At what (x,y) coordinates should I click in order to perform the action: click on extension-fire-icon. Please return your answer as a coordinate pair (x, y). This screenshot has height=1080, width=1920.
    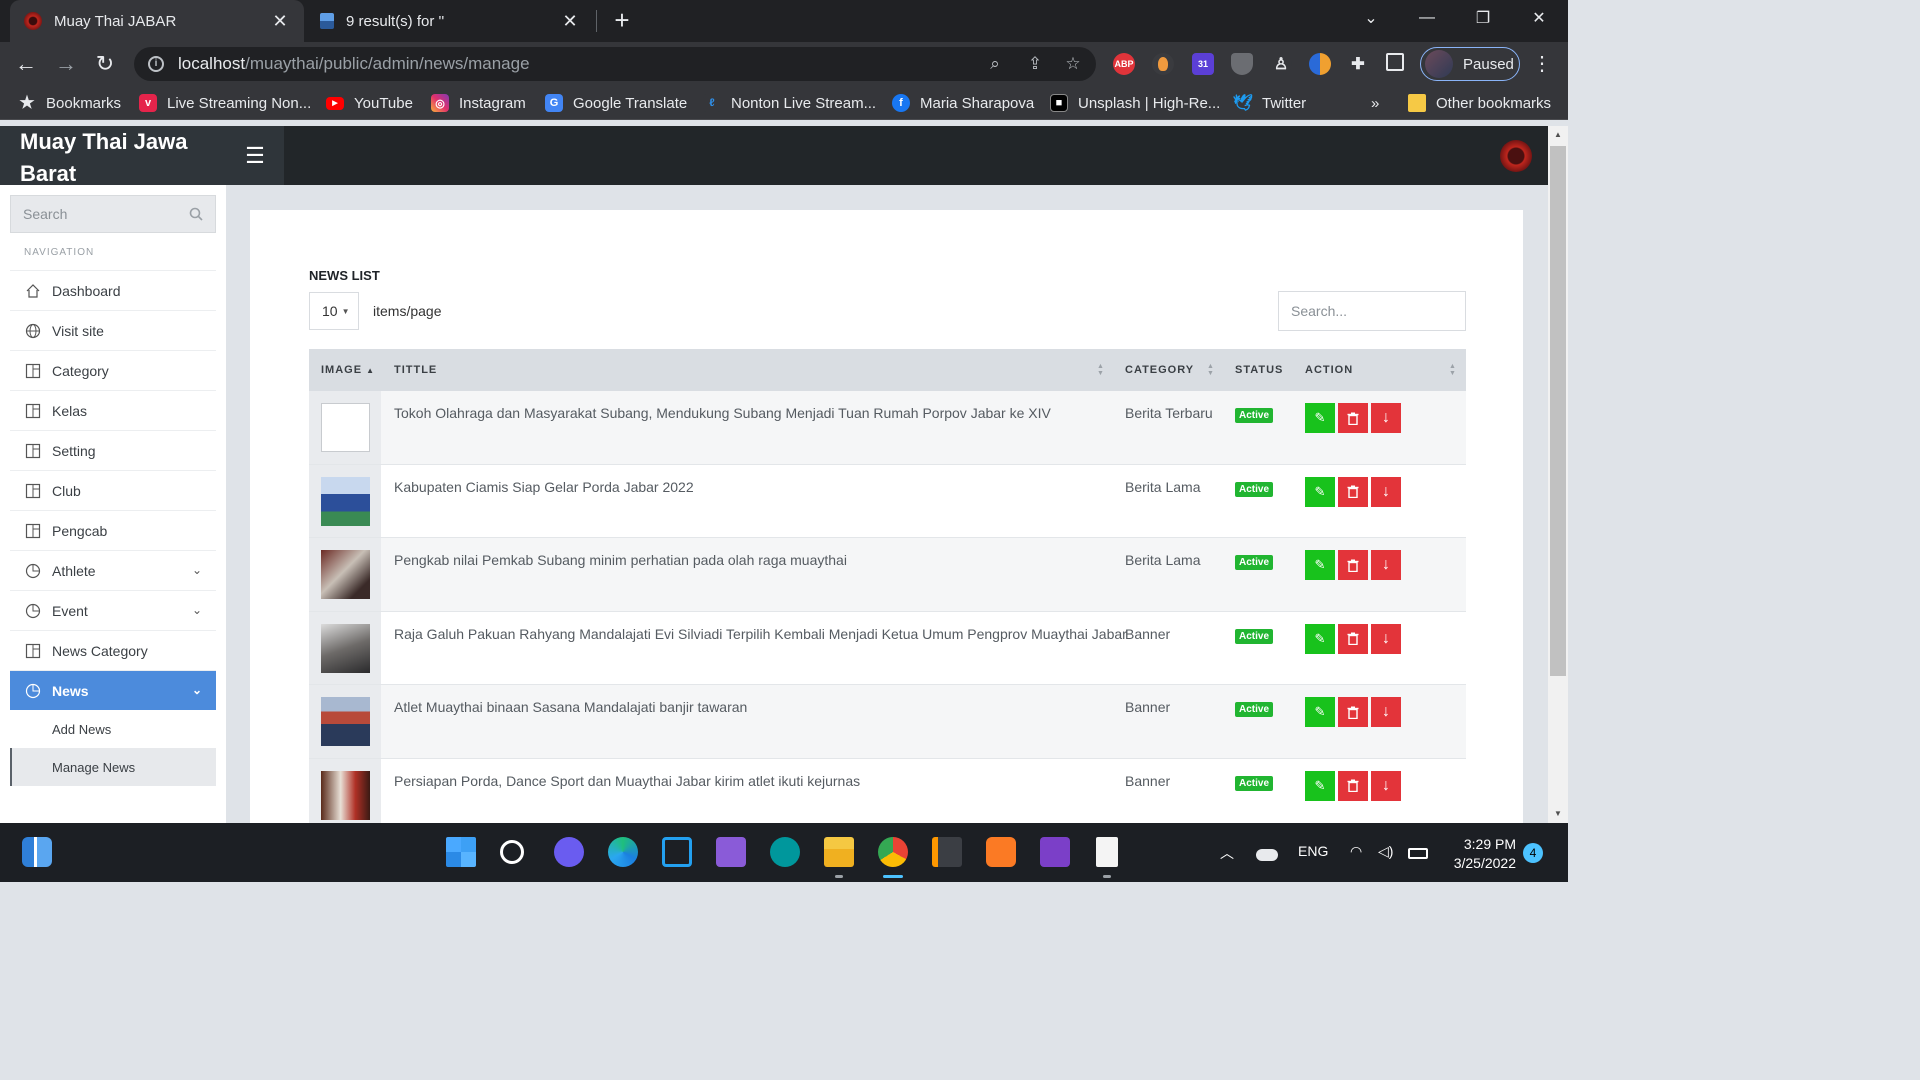
    Looking at the image, I should click on (1163, 64).